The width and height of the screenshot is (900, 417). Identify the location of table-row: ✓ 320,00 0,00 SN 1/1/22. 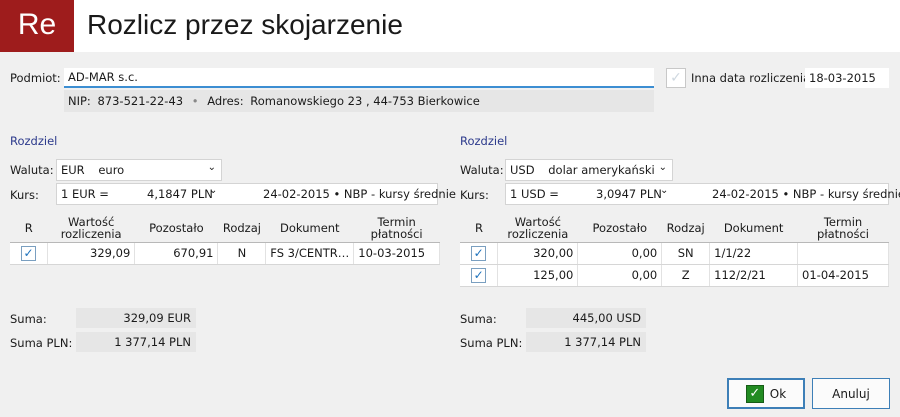
(674, 253).